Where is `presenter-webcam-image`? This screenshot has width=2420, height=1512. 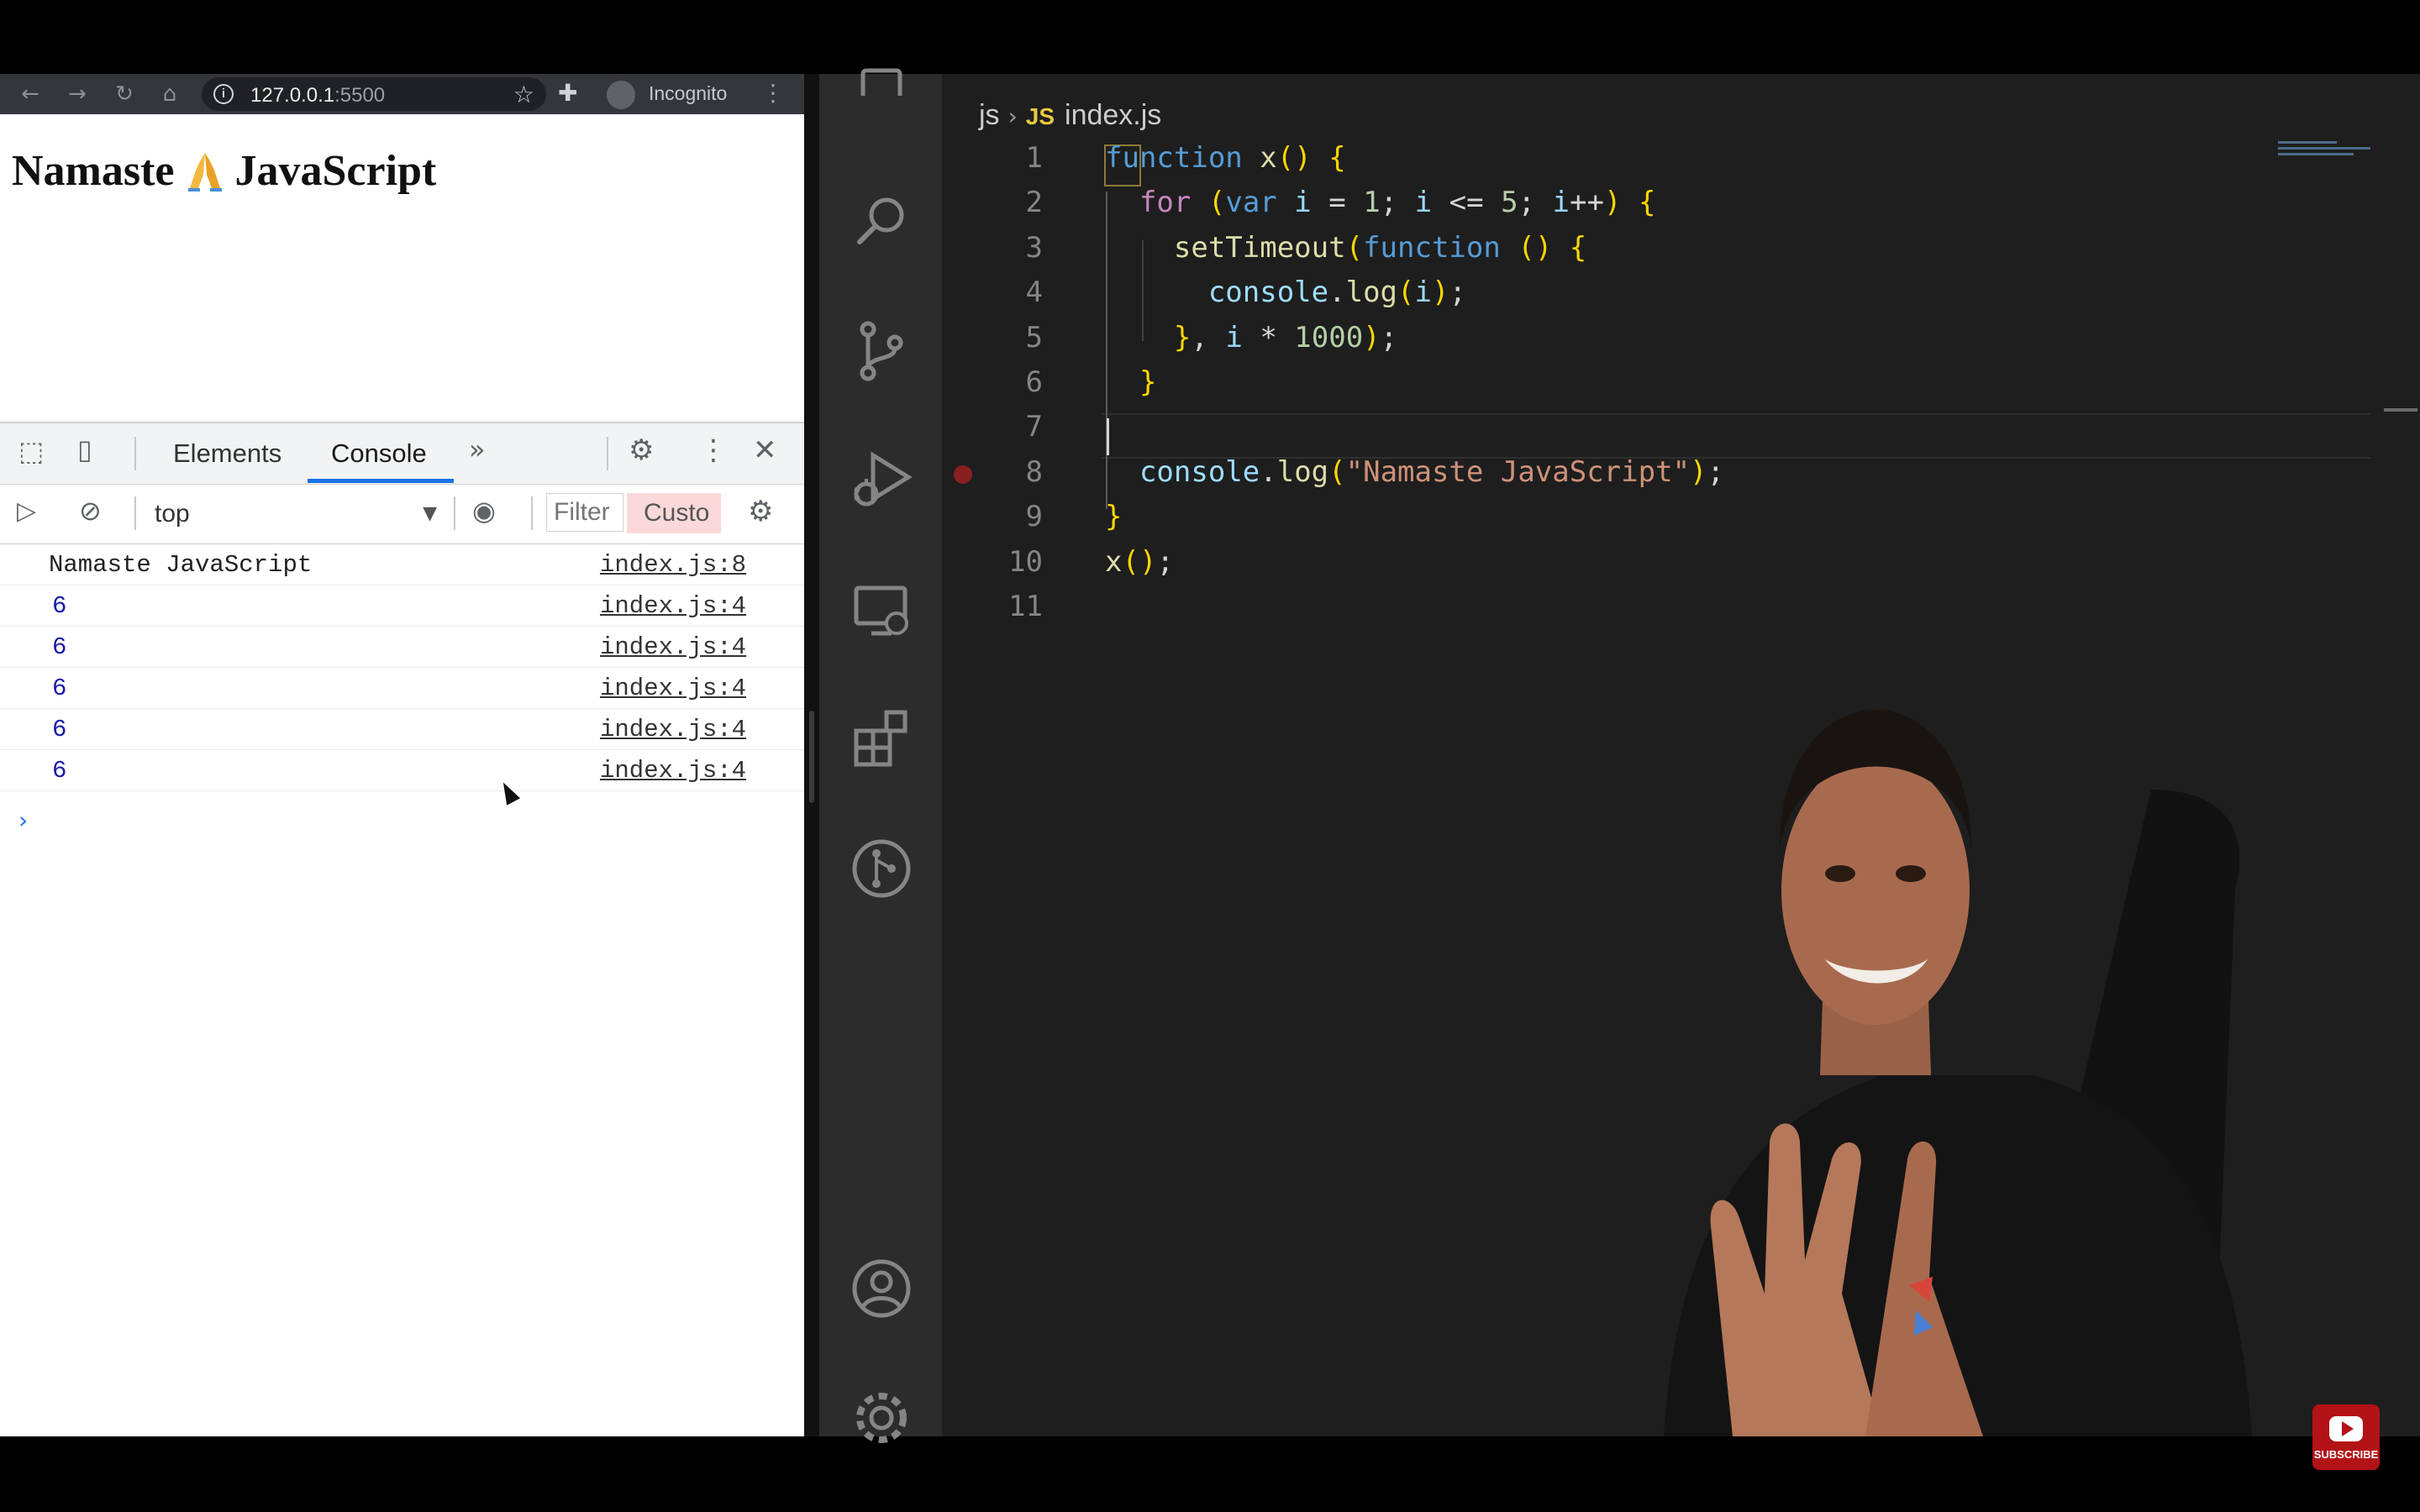 presenter-webcam-image is located at coordinates (1958, 1073).